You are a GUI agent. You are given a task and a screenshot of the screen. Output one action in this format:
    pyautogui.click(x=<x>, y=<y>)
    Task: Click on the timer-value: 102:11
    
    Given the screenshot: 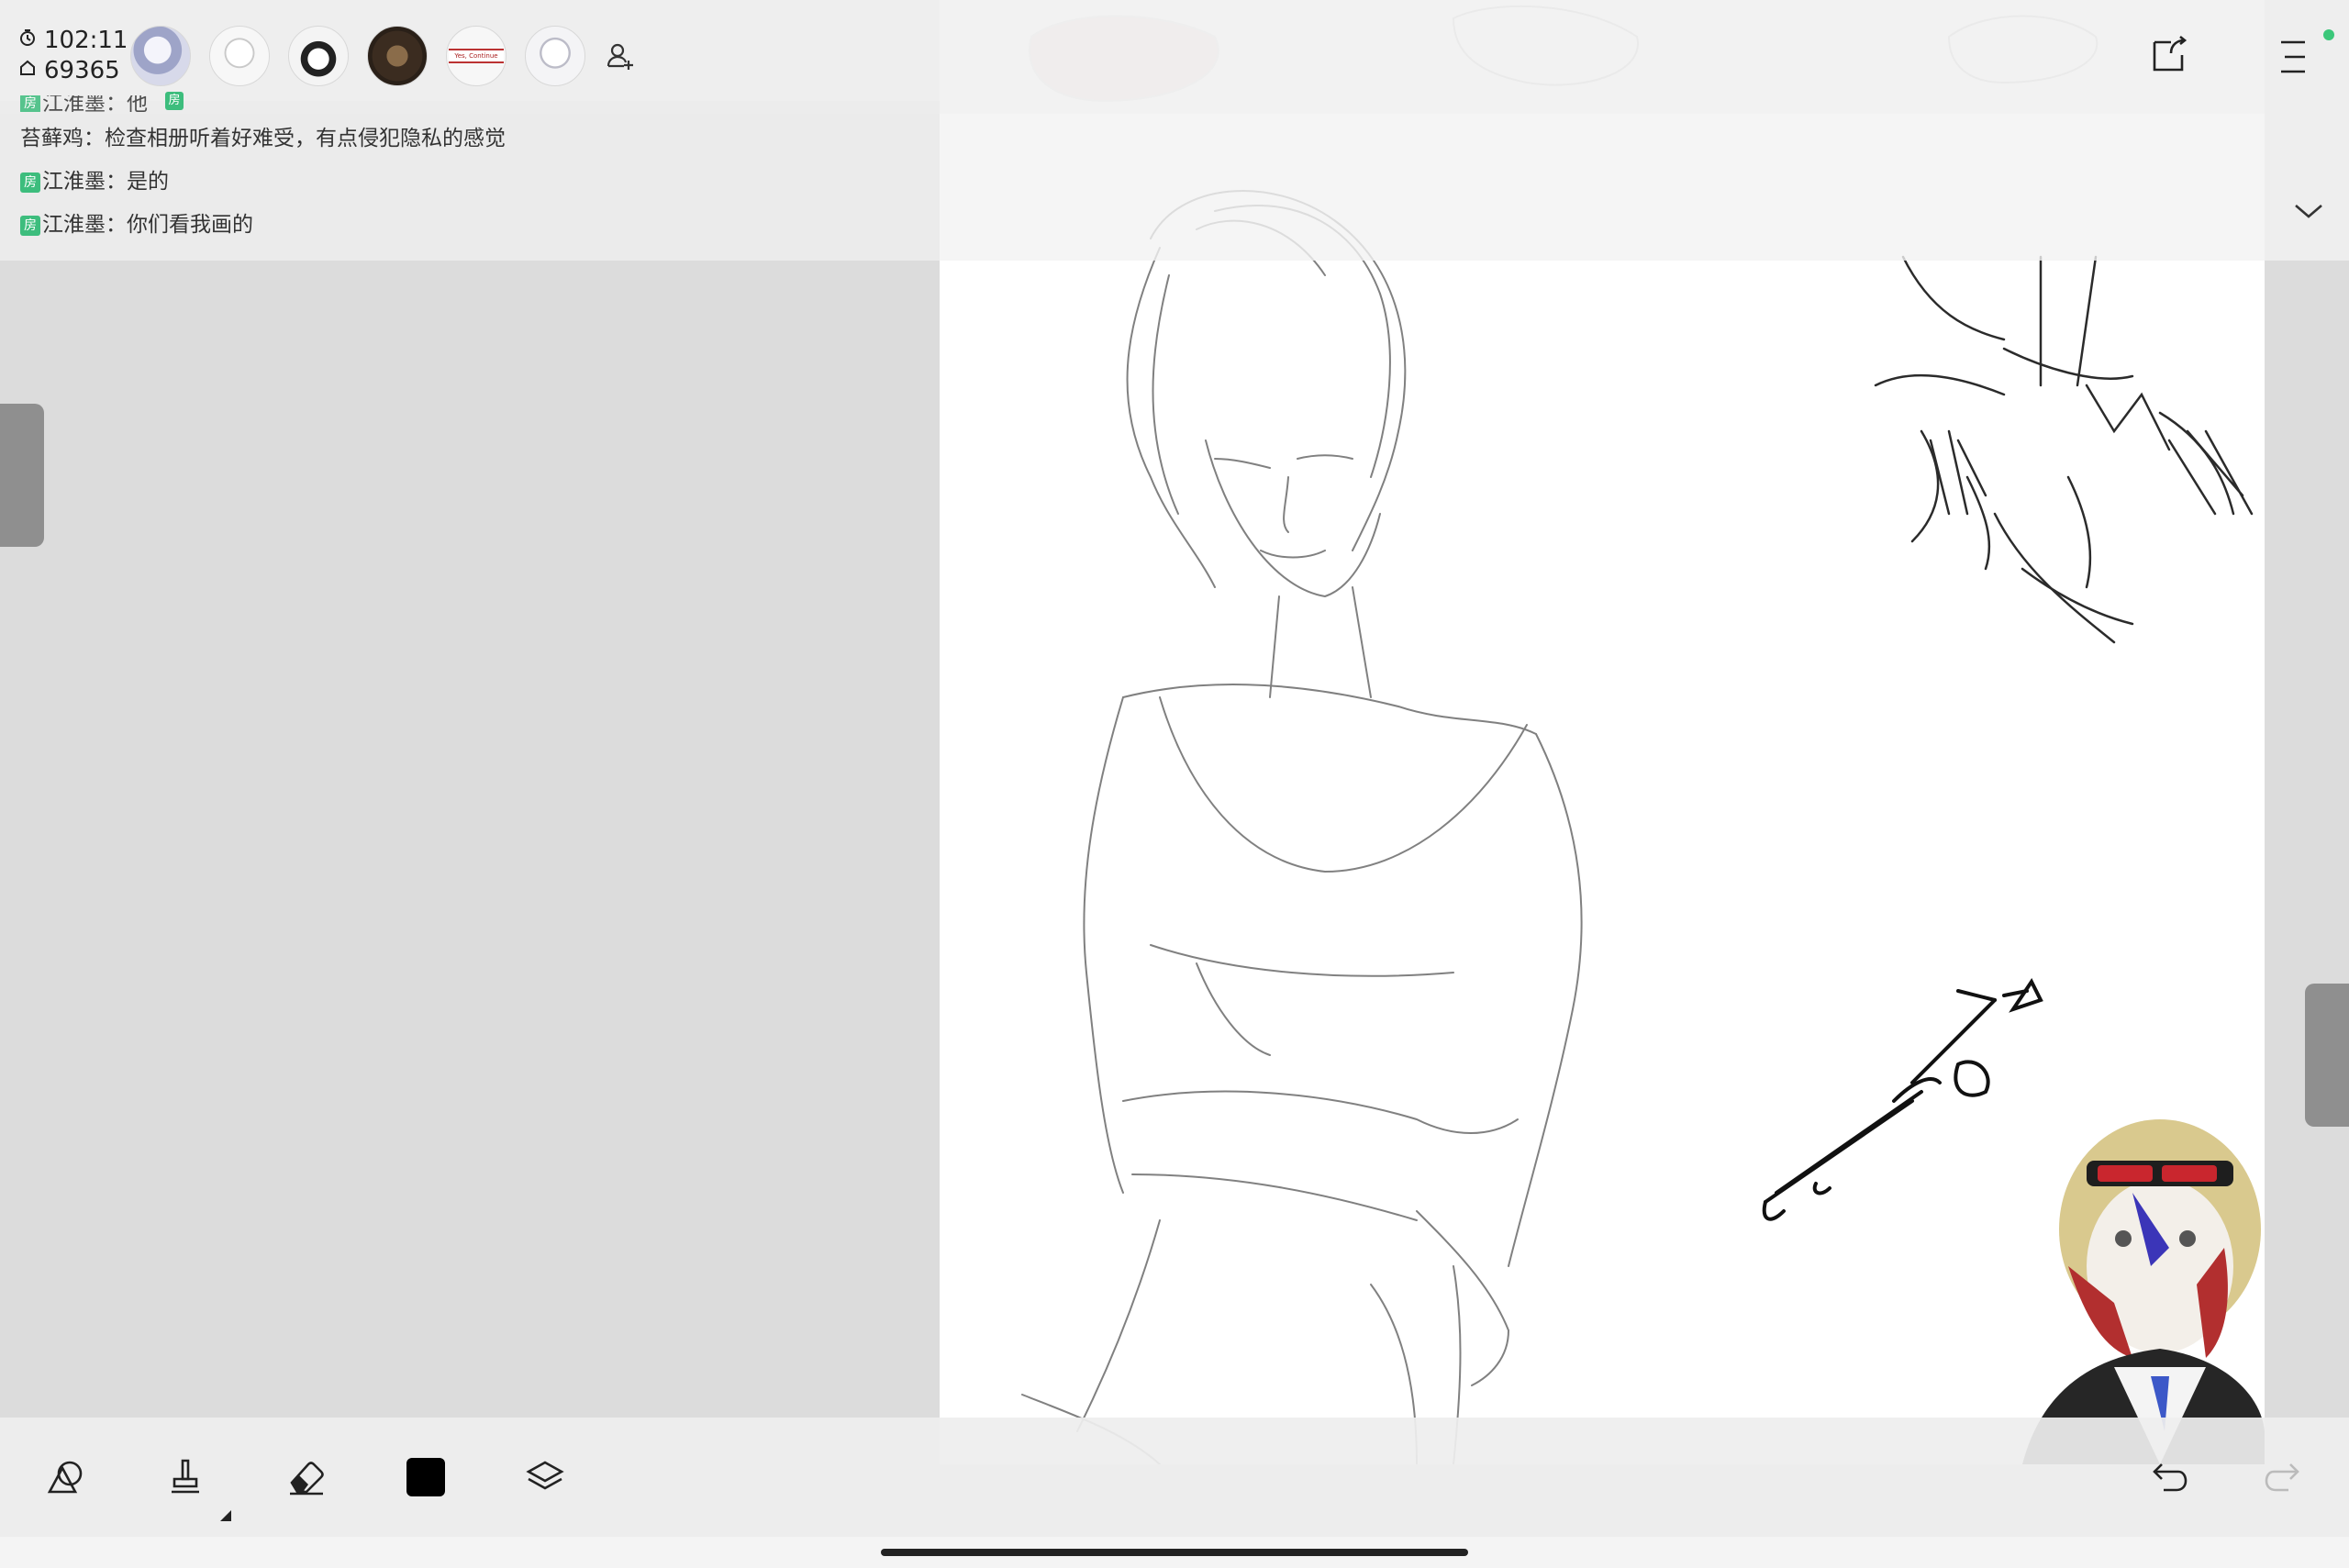 What is the action you would take?
    pyautogui.click(x=86, y=40)
    